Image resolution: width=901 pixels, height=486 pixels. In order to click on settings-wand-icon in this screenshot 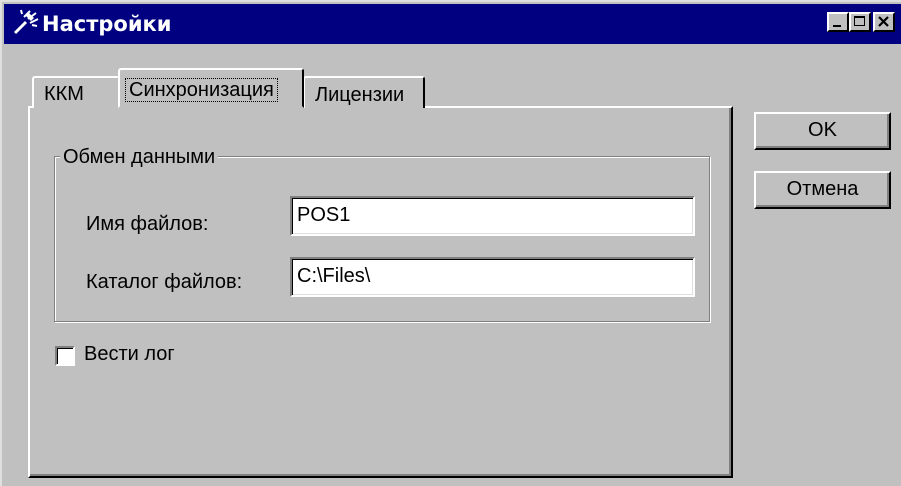, I will do `click(26, 22)`.